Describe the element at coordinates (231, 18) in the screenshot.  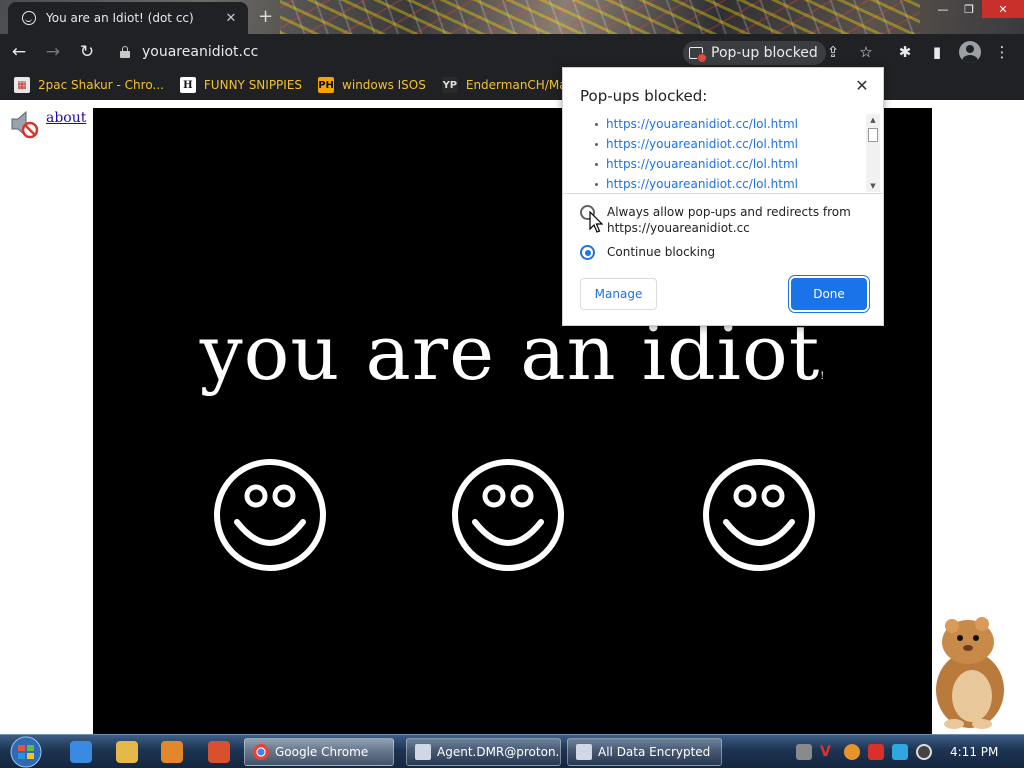
I see `tab-close-icon: ✕` at that location.